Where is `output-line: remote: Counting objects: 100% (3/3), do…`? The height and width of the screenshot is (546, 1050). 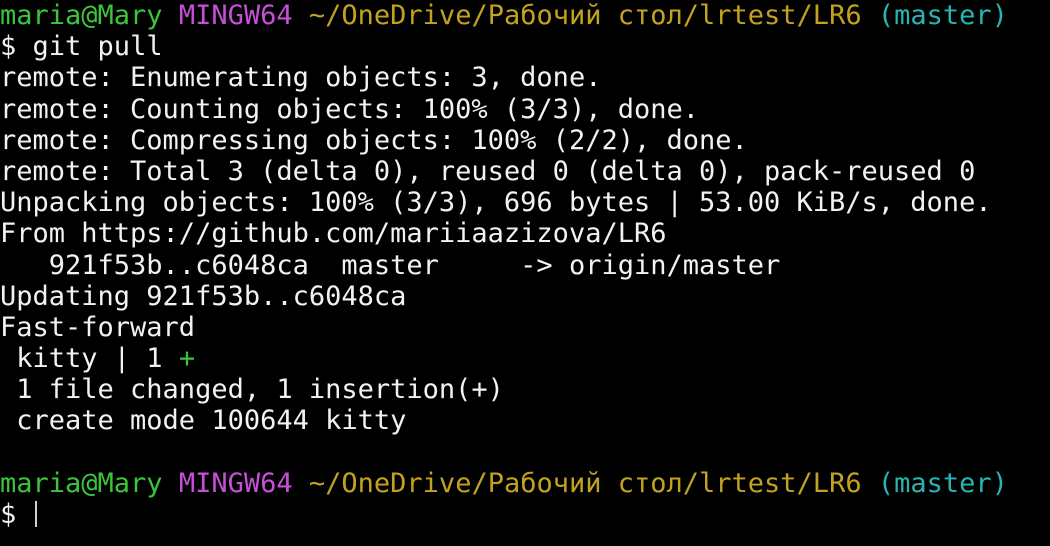 output-line: remote: Counting objects: 100% (3/3), do… is located at coordinates (349, 109).